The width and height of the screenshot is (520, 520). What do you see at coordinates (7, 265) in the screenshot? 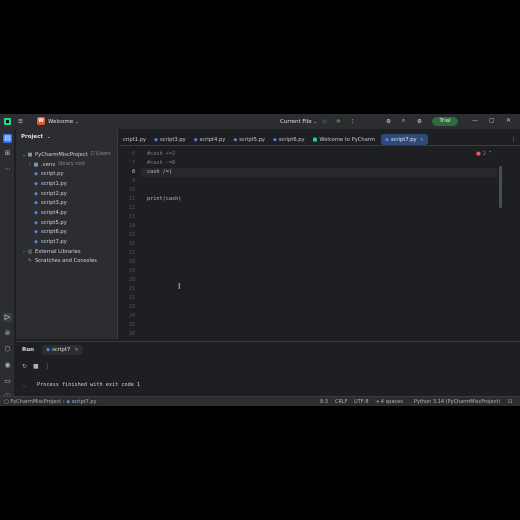
I see `tool-window-strip: ▤ ⊞ ⋯ ▷ ⊛ ⬡ ◉ ▭ ⓘ` at bounding box center [7, 265].